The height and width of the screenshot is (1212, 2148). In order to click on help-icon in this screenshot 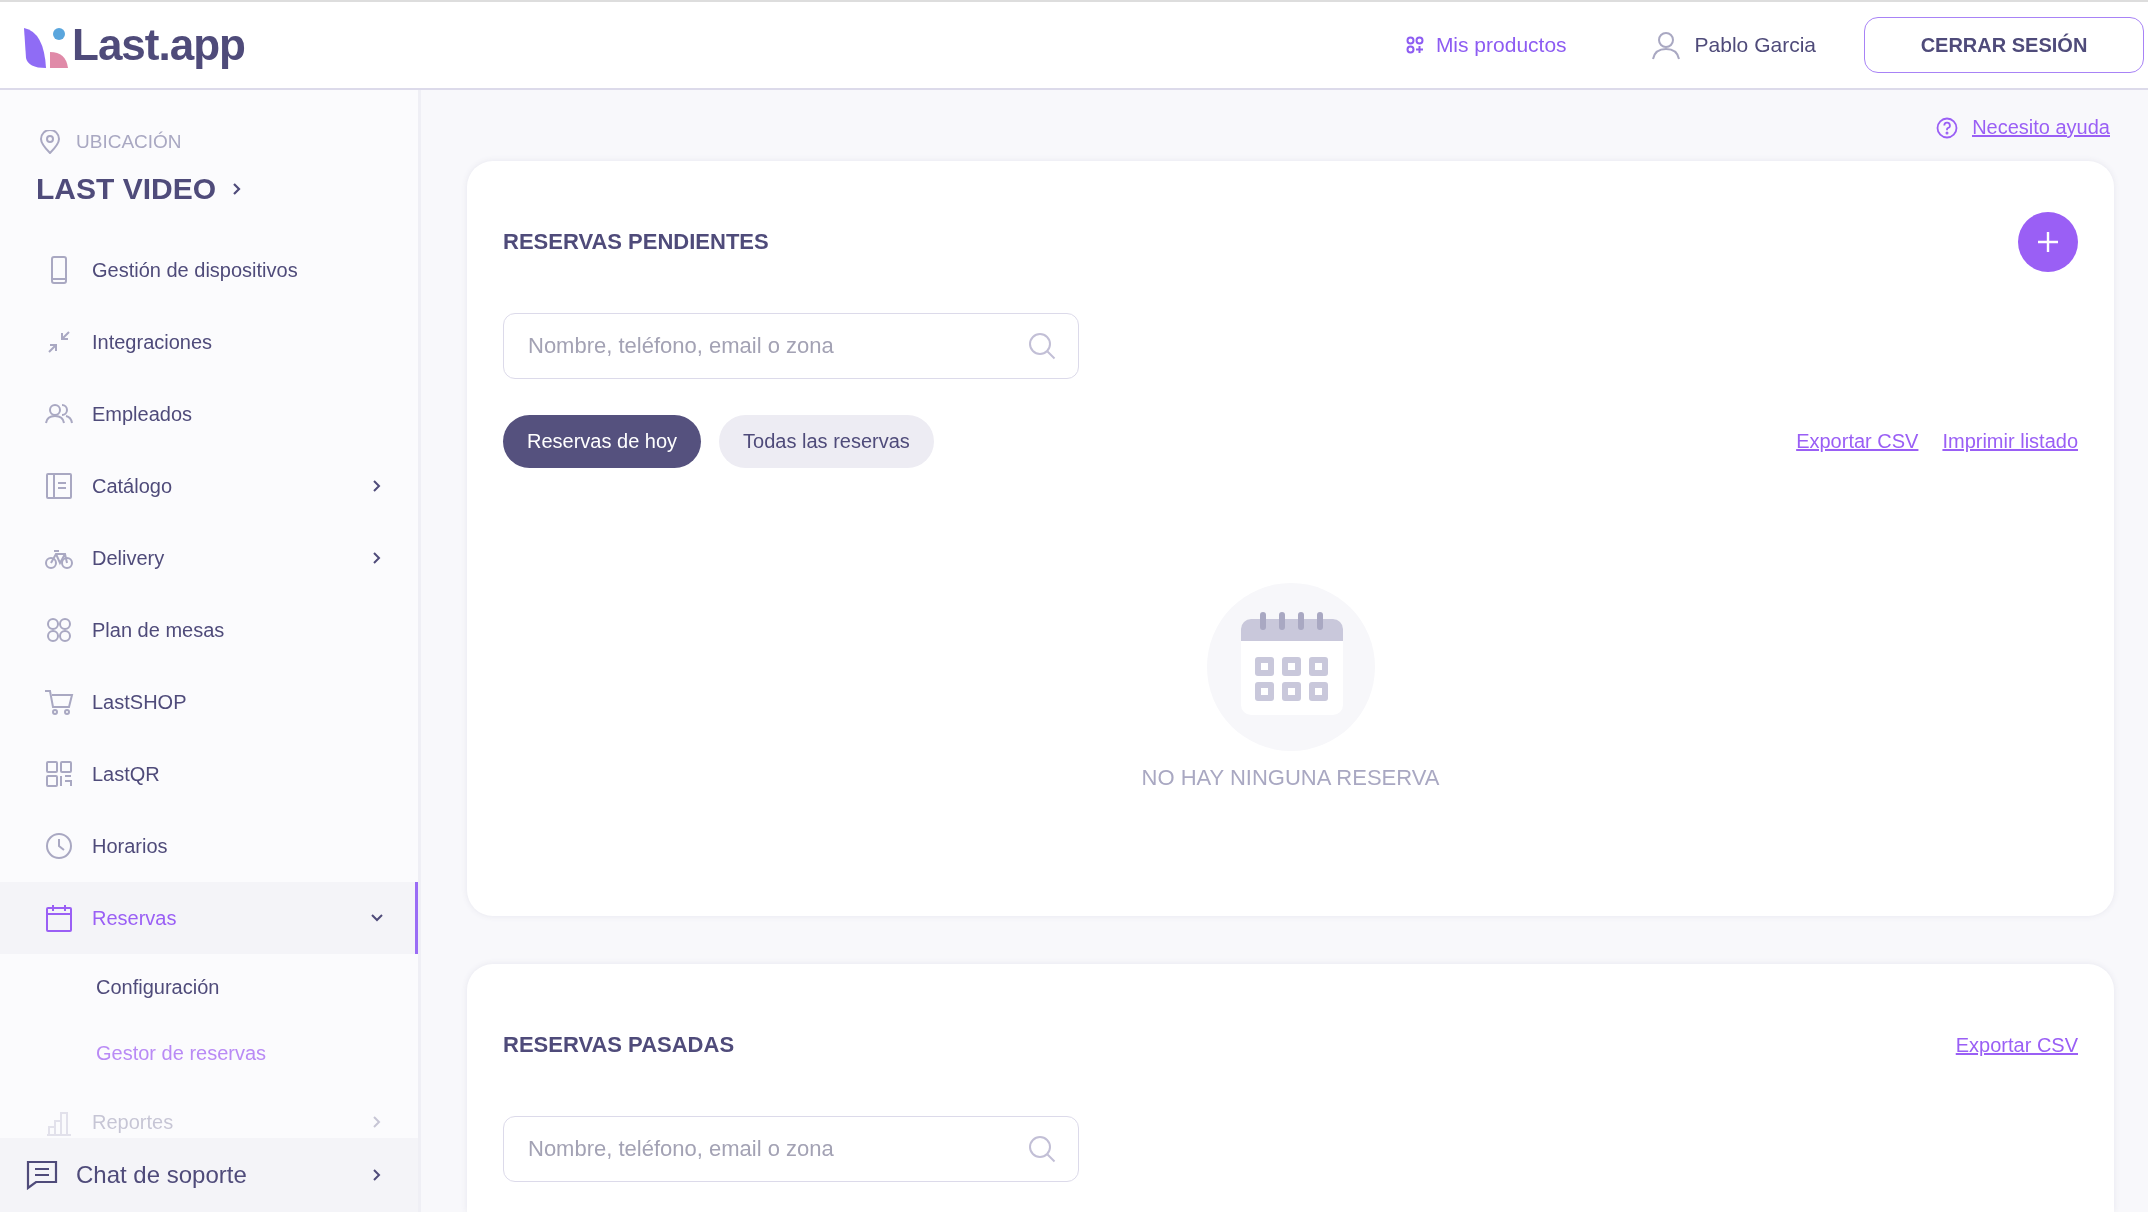, I will do `click(1947, 127)`.